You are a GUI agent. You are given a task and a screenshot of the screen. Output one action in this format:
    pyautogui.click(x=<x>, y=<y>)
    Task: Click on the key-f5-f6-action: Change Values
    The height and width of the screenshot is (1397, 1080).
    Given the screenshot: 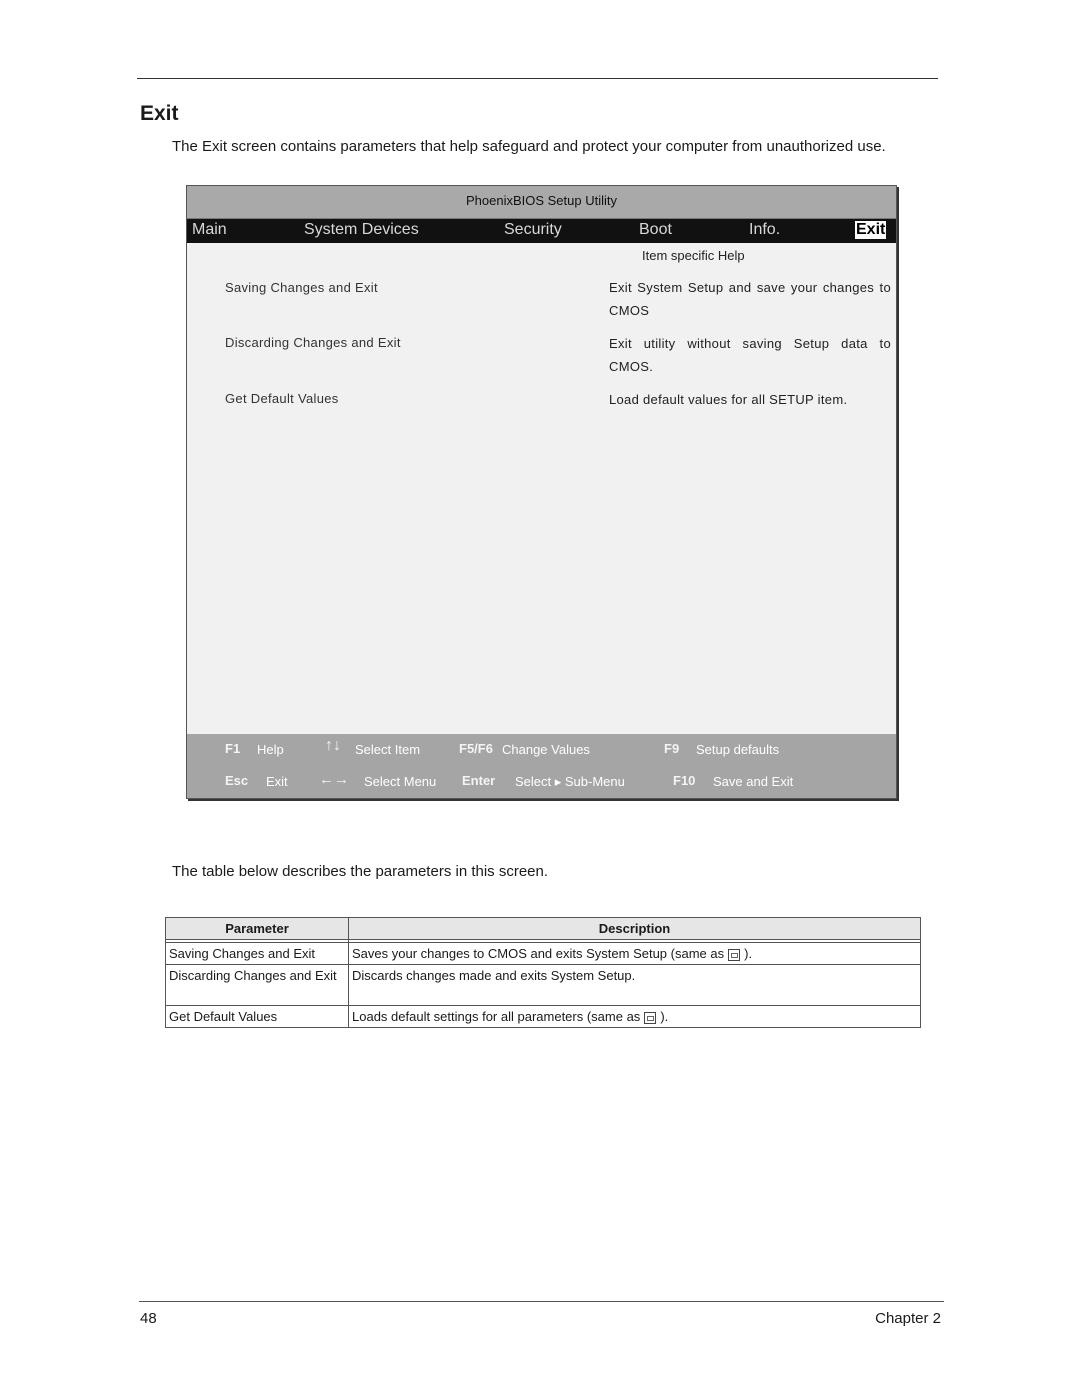 What is the action you would take?
    pyautogui.click(x=546, y=749)
    